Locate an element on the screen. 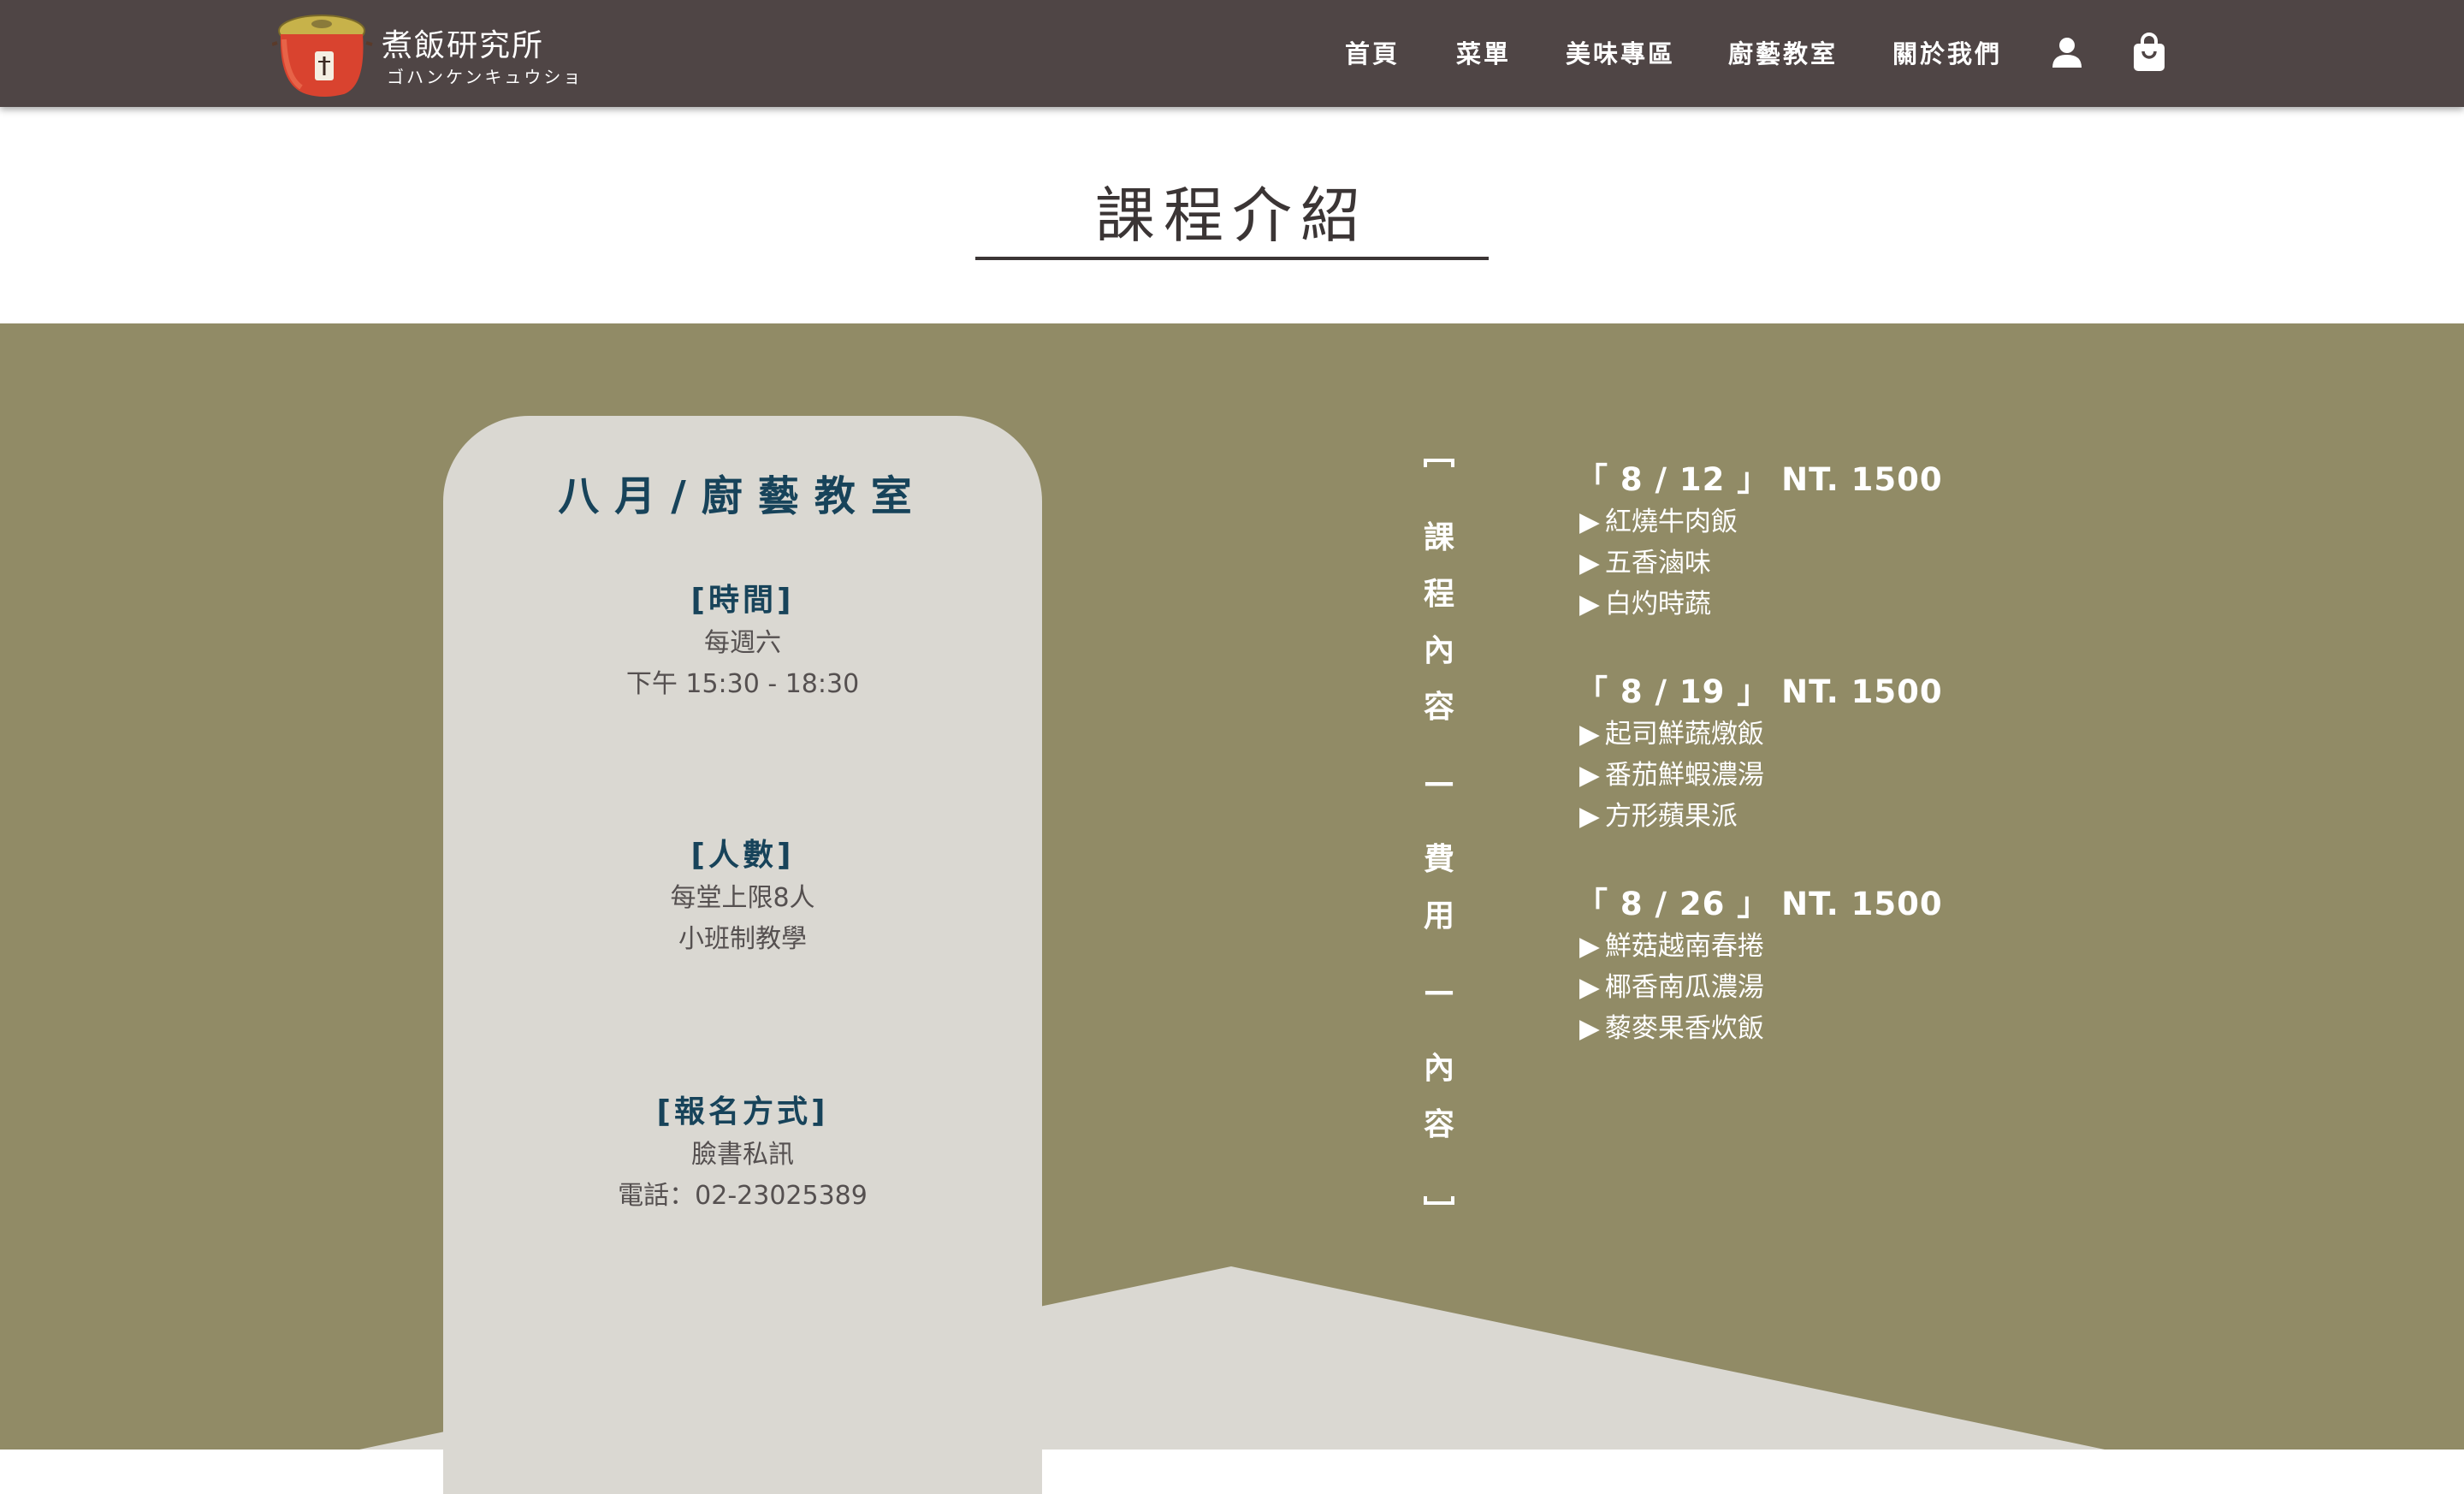 The width and height of the screenshot is (2464, 1494). dish-name: 番茄鮮蝦濃湯 is located at coordinates (1684, 775).